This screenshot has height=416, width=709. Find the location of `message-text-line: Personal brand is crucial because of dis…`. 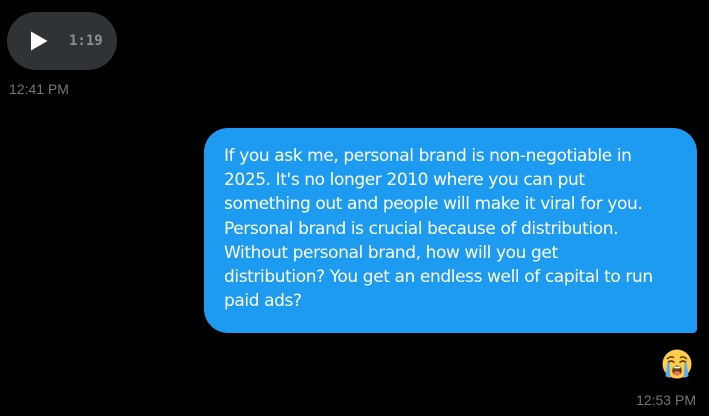

message-text-line: Personal brand is crucial because of dis… is located at coordinates (421, 228).